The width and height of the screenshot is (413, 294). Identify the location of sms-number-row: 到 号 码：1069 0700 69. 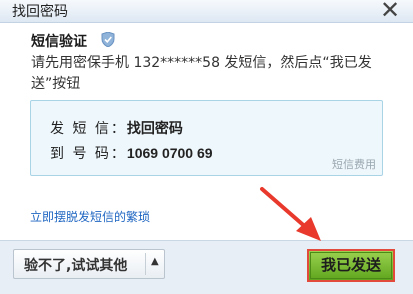
(131, 153).